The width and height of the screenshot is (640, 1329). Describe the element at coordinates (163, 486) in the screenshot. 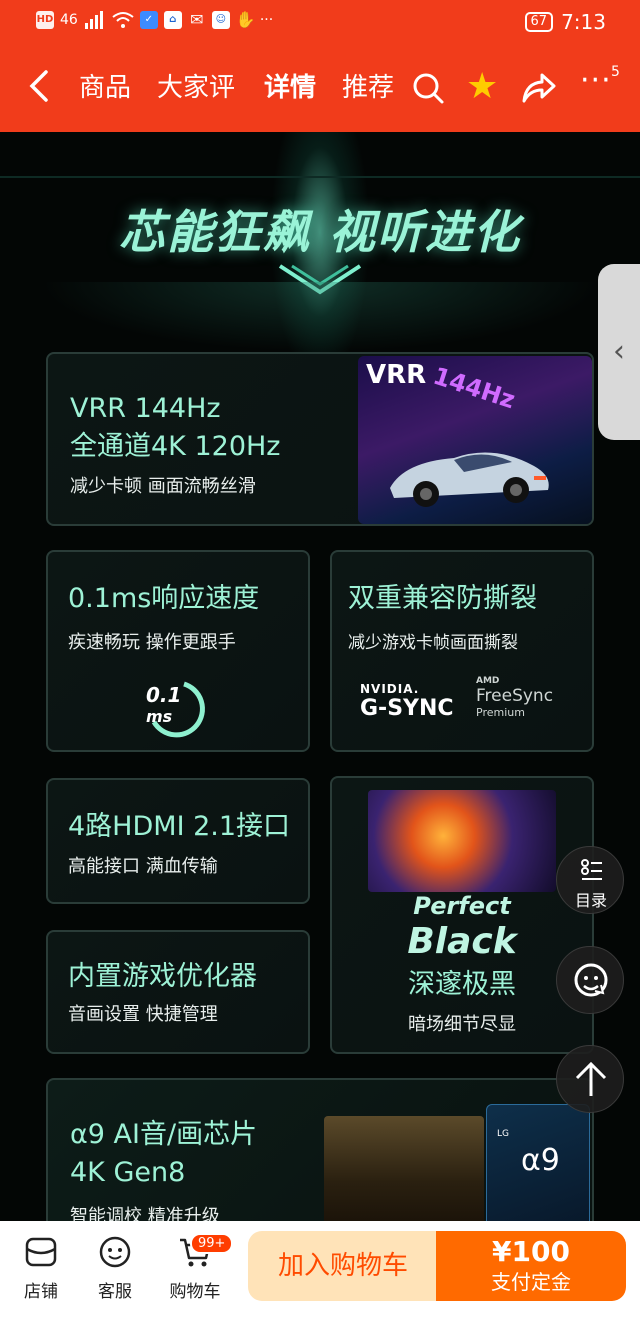

I see `vrr-subtitle: 减少卡顿 画面流畅丝滑` at that location.